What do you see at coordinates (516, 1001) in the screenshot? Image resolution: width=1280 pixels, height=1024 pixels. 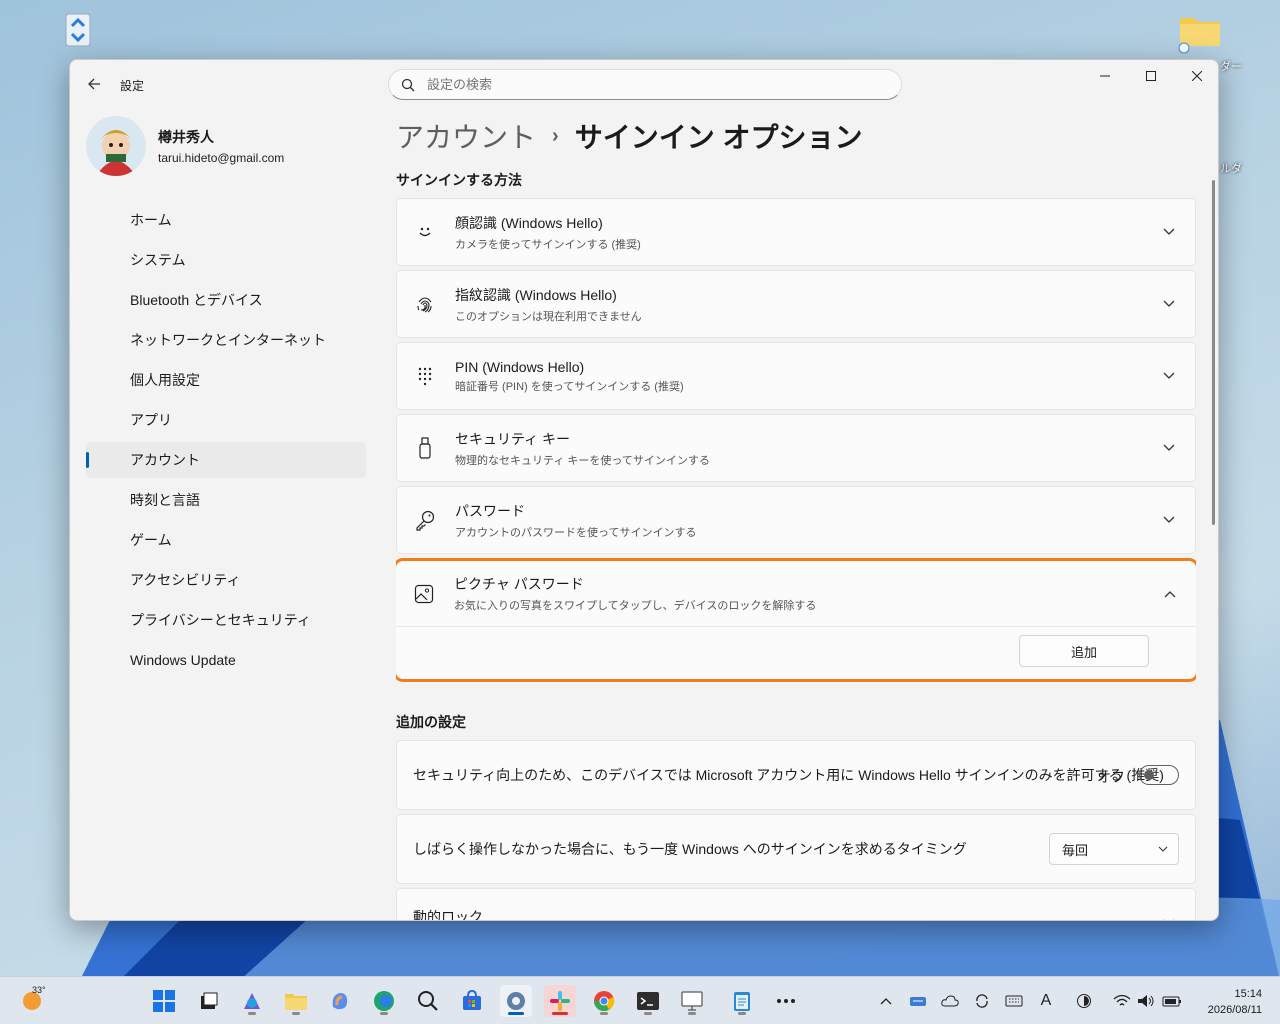 I see `settings-app-icon` at bounding box center [516, 1001].